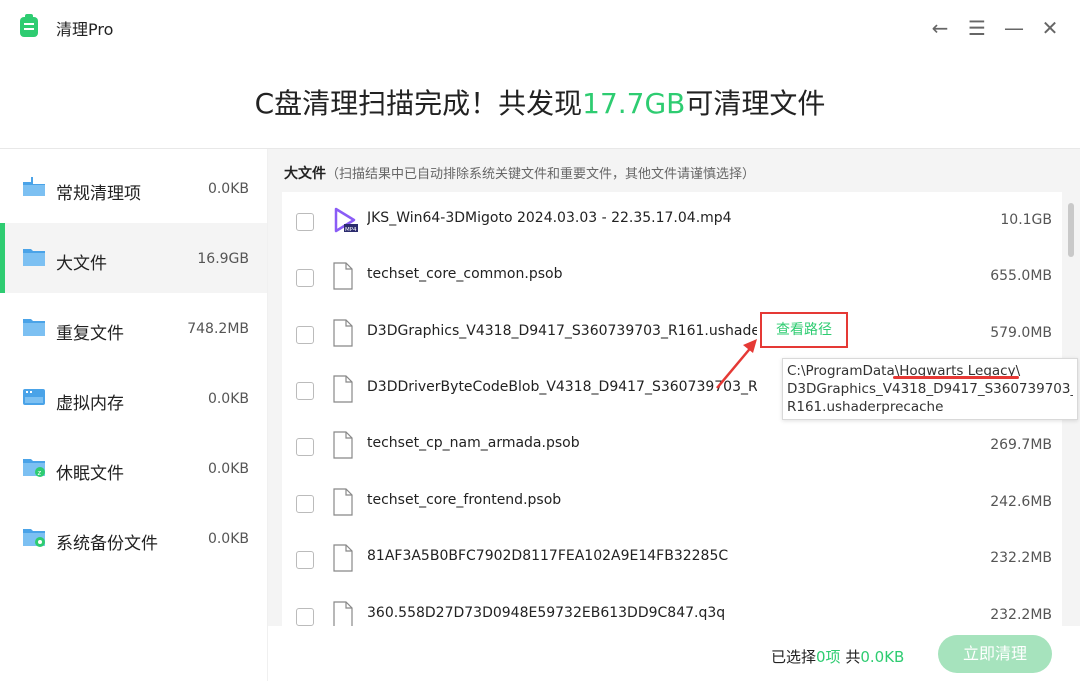  I want to click on file-name: techset_core_frontend.psob, so click(464, 500).